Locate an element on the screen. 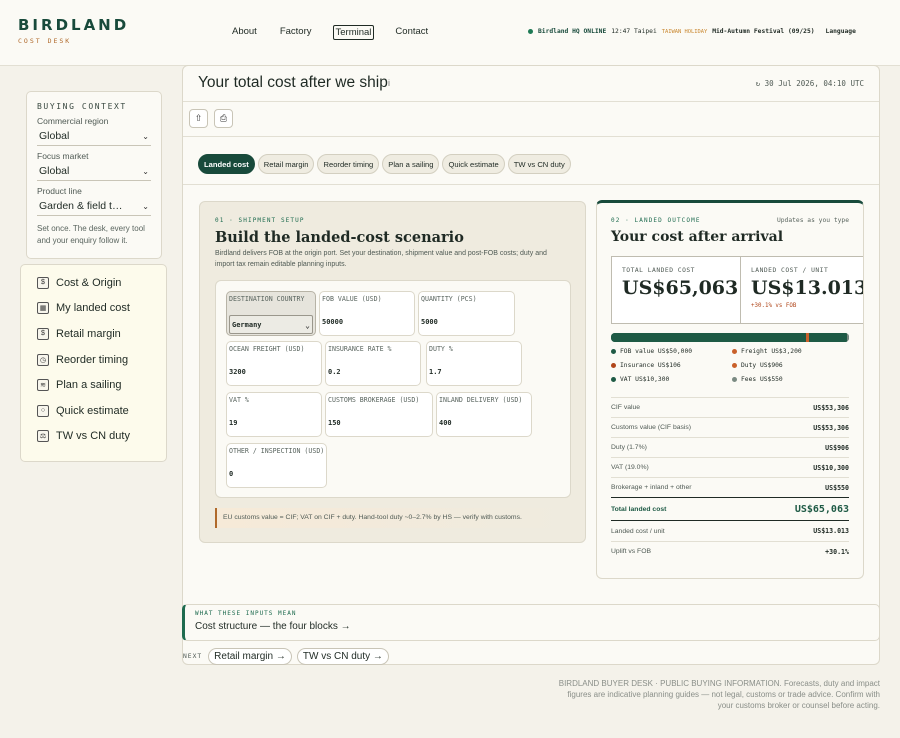 This screenshot has height=738, width=900. refresh-icon: ↻ is located at coordinates (758, 83).